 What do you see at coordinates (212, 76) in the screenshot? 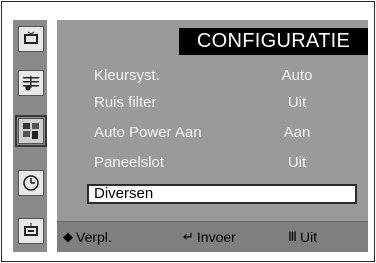
I see `menu-row-kleursyst: Kleursyst. Auto` at bounding box center [212, 76].